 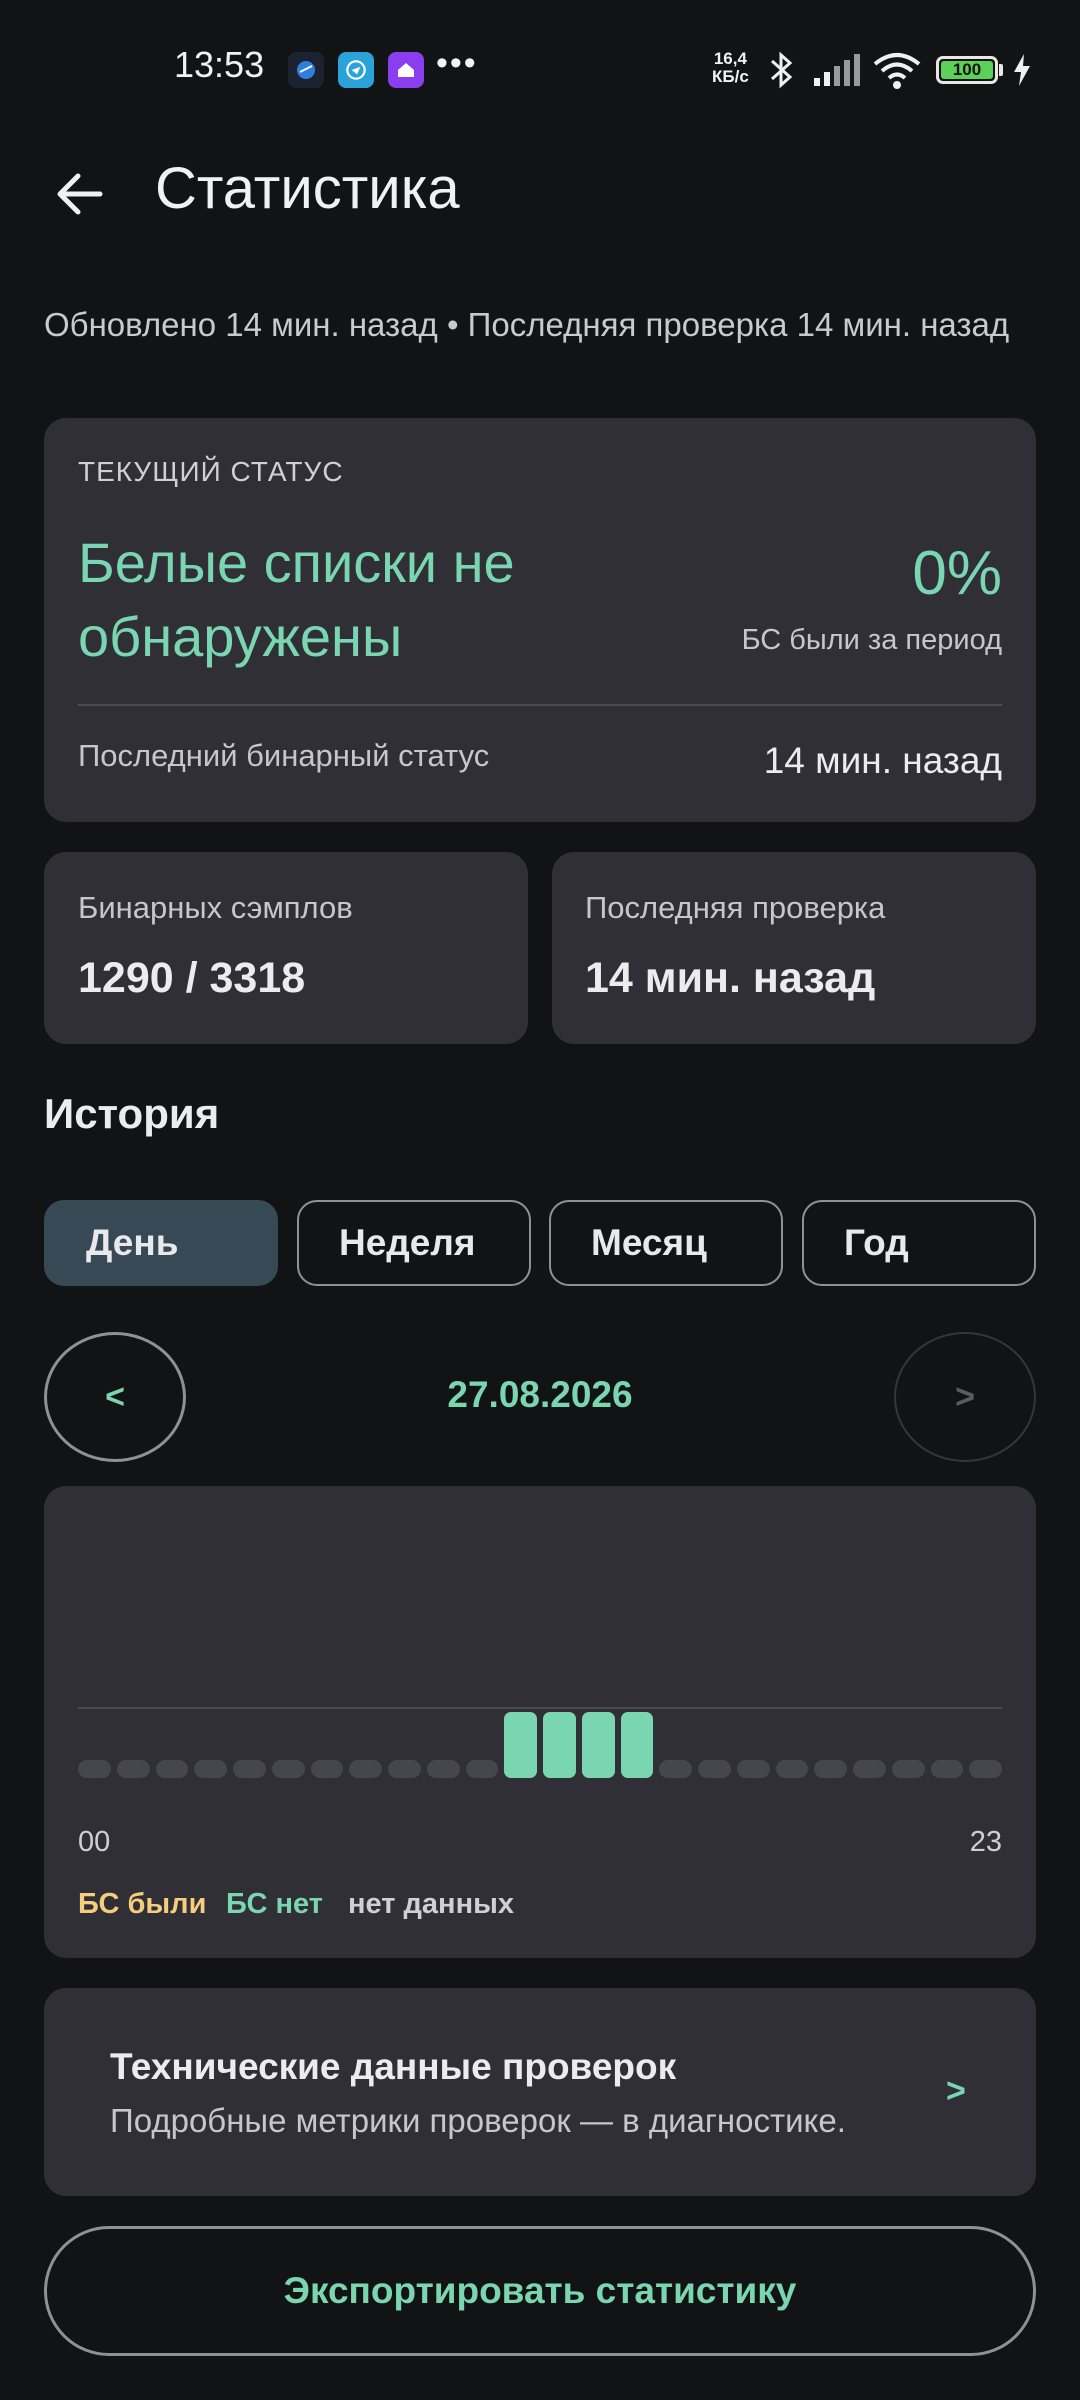 I want to click on current-status-label: ТЕКУЩИЙ СТАТУС, so click(x=211, y=471).